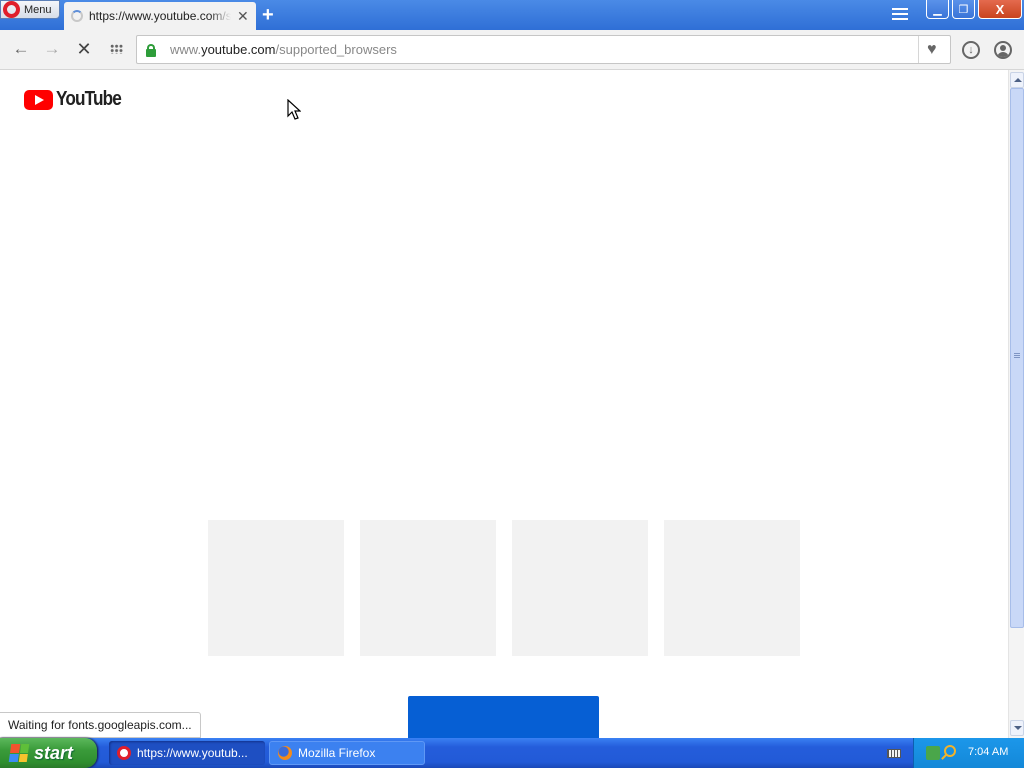 The image size is (1024, 768). I want to click on search-icon, so click(950, 751).